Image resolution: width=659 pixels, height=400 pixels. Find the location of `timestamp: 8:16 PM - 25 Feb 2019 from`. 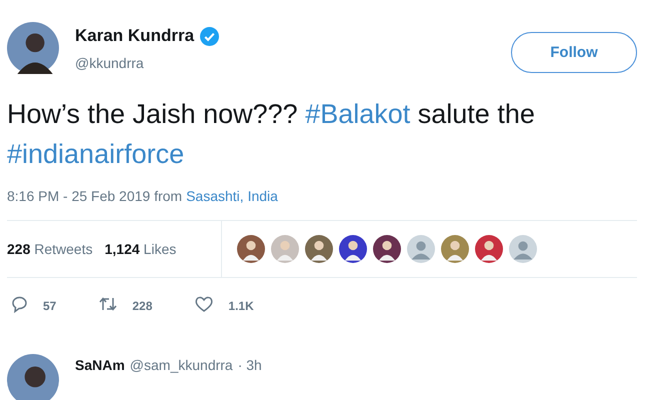

timestamp: 8:16 PM - 25 Feb 2019 from is located at coordinates (94, 196).